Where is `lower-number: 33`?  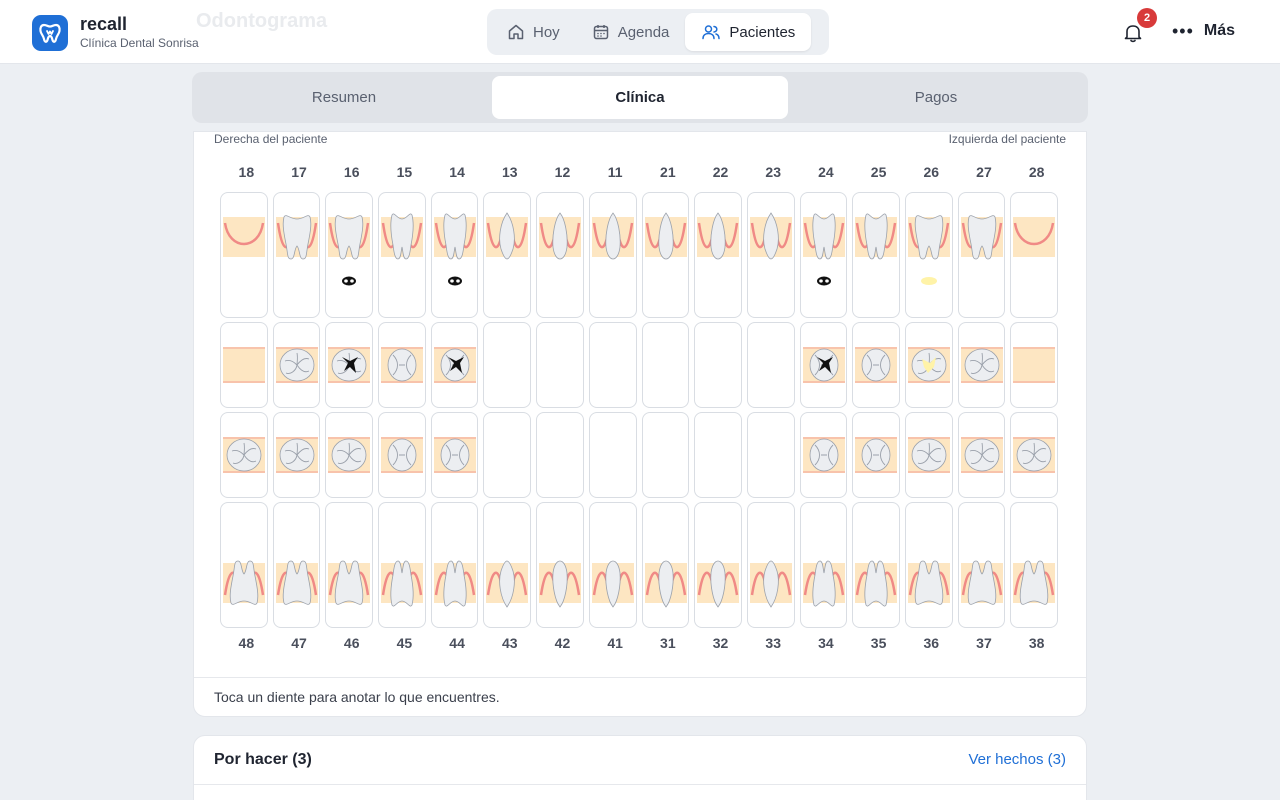 lower-number: 33 is located at coordinates (773, 643).